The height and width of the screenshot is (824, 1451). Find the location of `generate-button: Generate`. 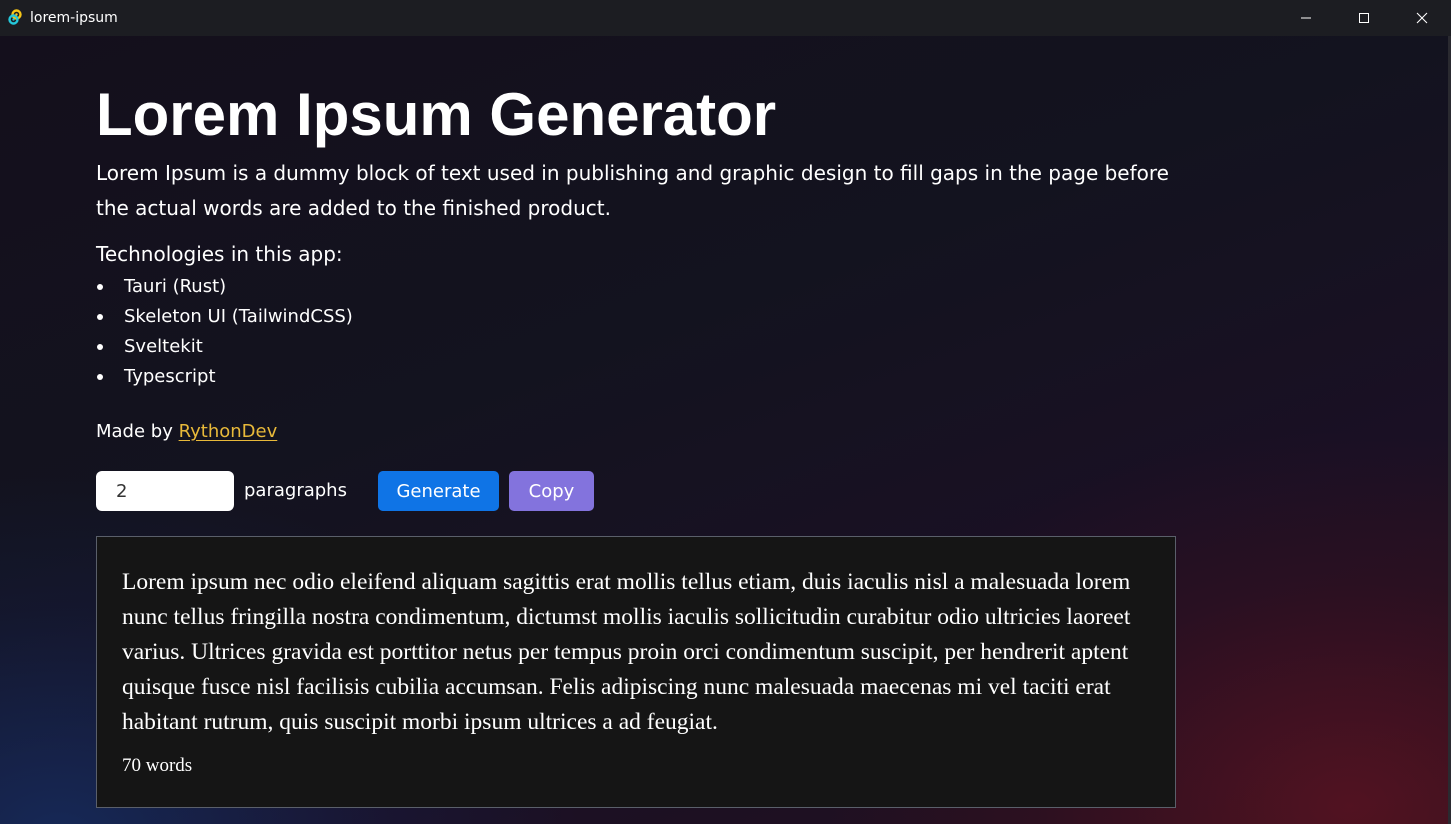

generate-button: Generate is located at coordinates (438, 491).